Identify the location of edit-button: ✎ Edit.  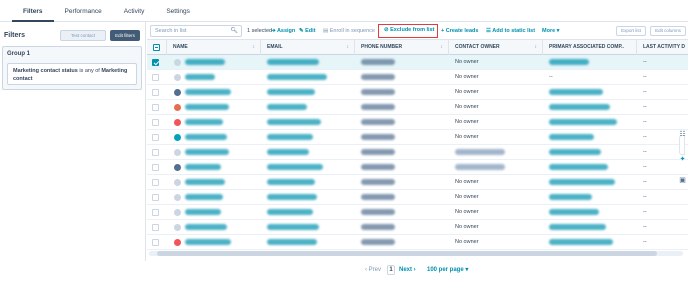
(307, 31).